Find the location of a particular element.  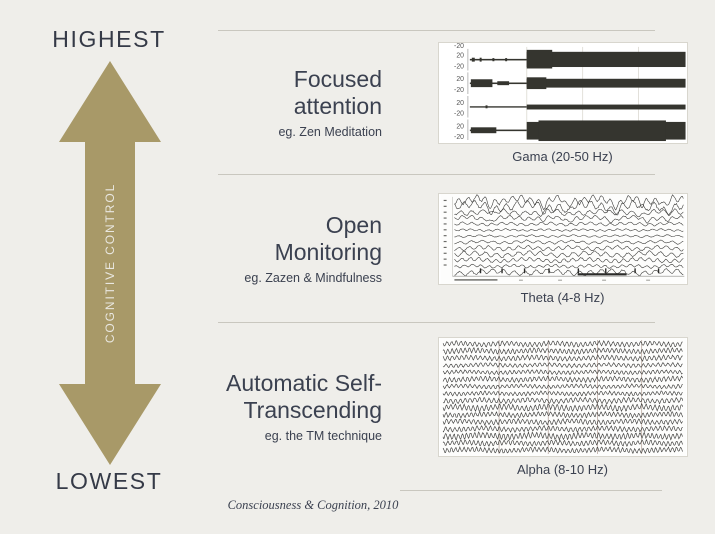

row-auto-plot-wrap: Alpha (8-10 Hz) is located at coordinates (552, 406).